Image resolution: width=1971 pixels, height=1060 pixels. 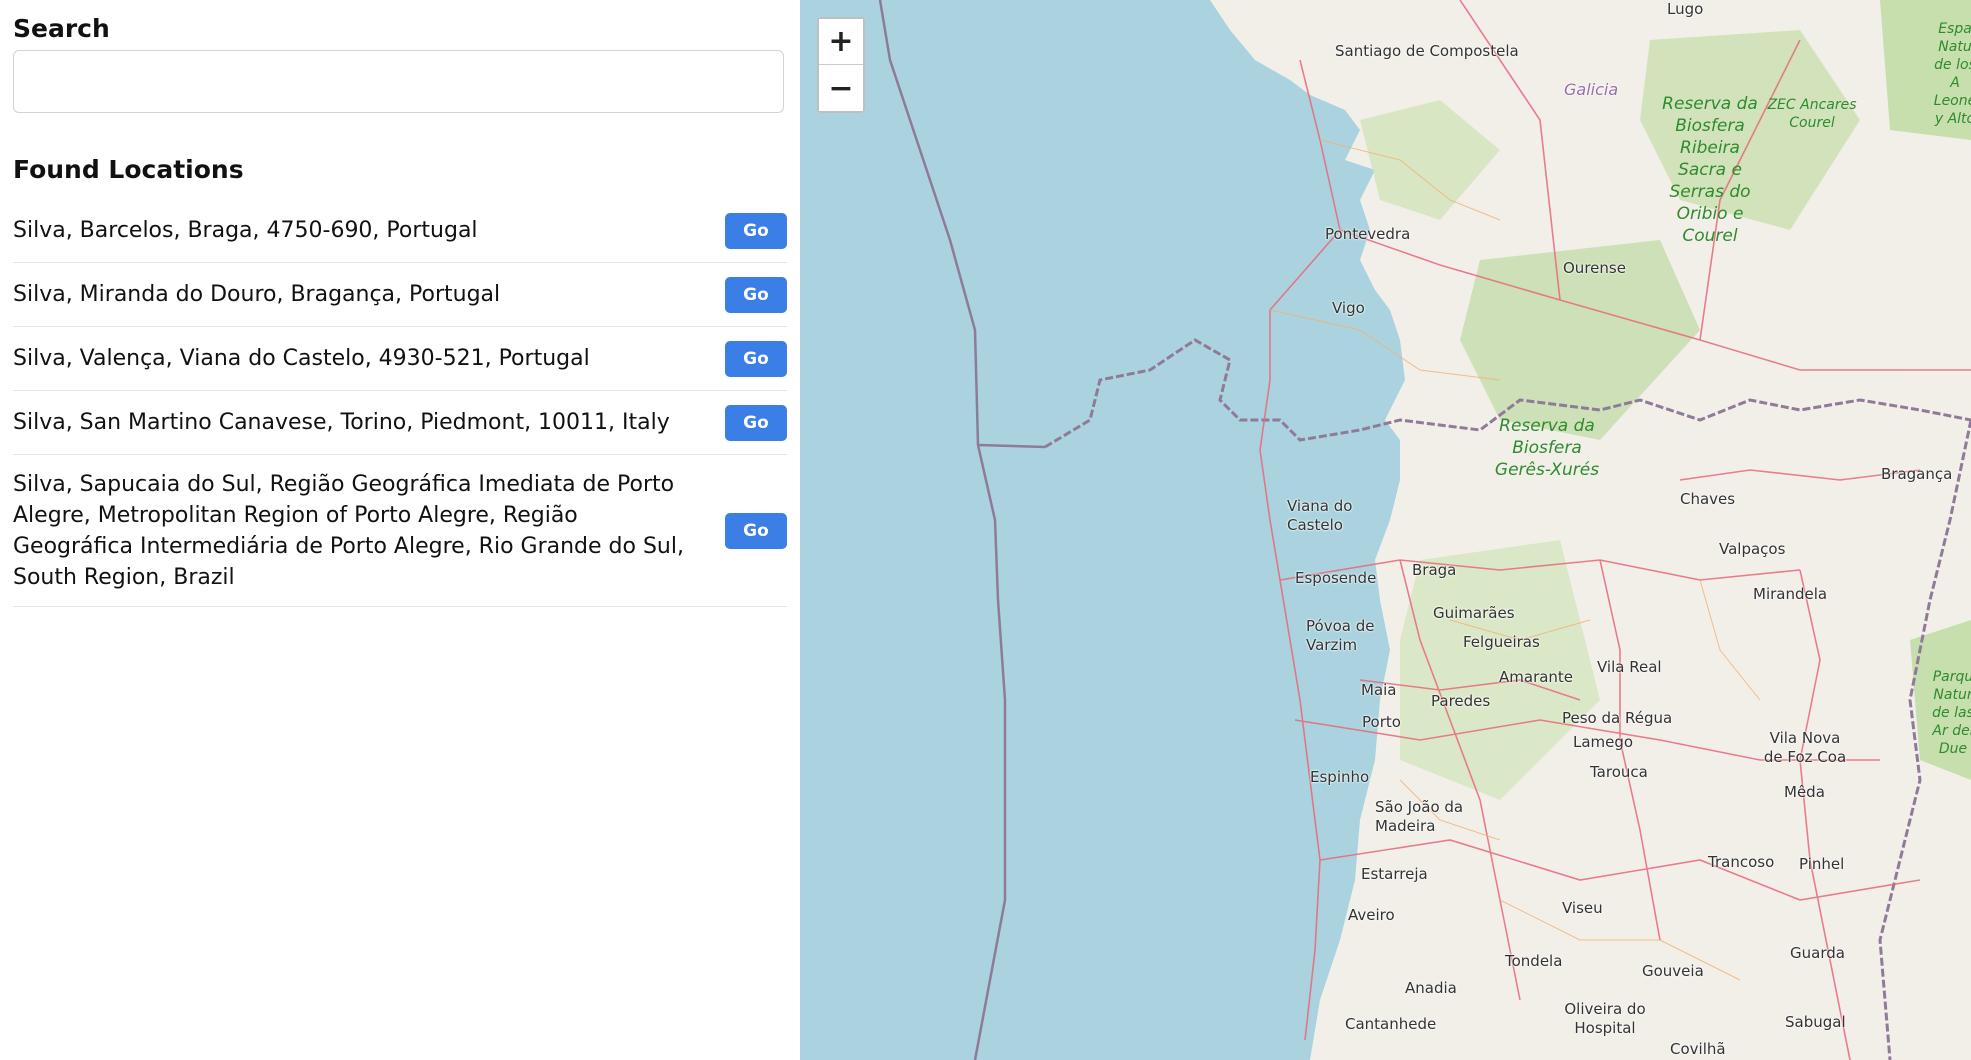 What do you see at coordinates (1534, 961) in the screenshot?
I see `map-label: Tondela` at bounding box center [1534, 961].